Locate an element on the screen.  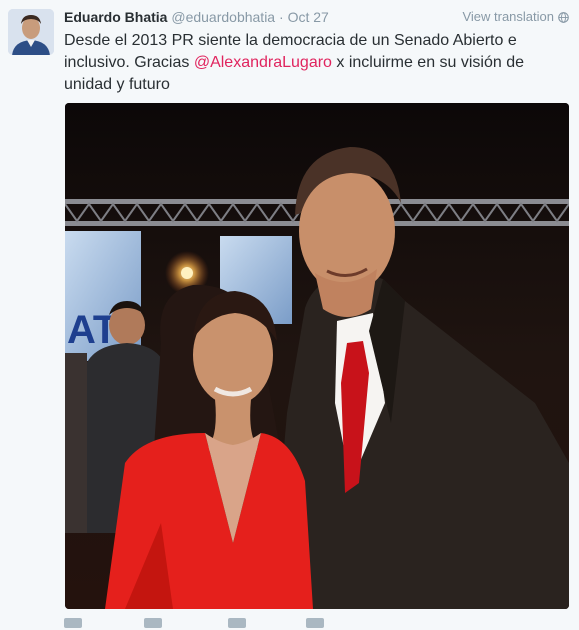
avatar-image is located at coordinates (31, 32).